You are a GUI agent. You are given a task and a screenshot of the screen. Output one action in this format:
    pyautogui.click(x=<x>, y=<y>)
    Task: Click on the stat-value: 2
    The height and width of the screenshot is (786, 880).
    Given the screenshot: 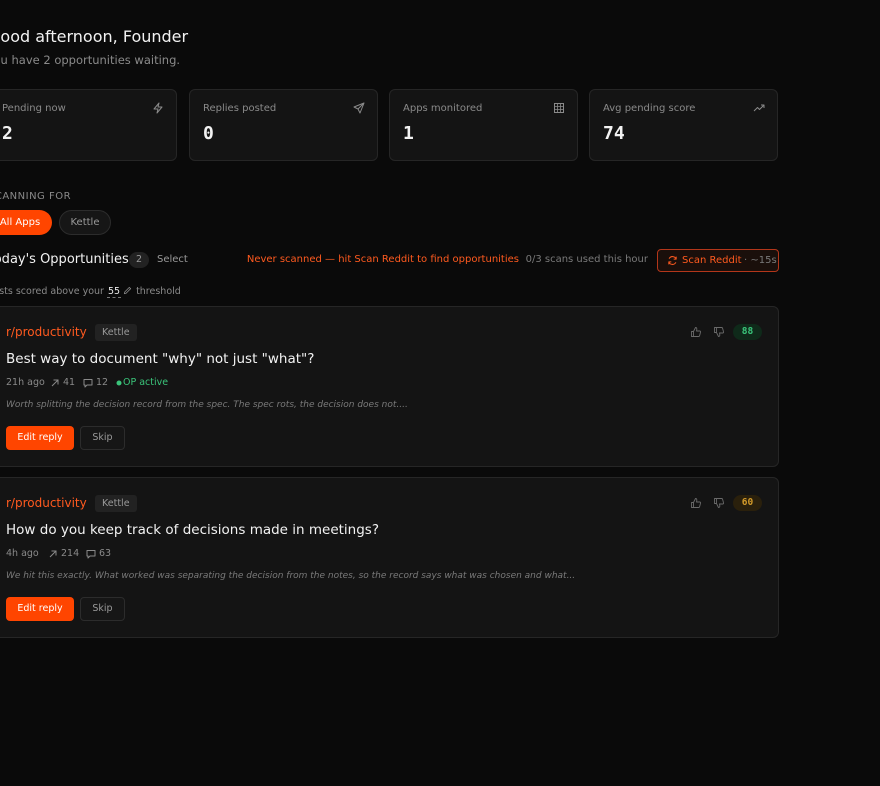 What is the action you would take?
    pyautogui.click(x=7, y=133)
    